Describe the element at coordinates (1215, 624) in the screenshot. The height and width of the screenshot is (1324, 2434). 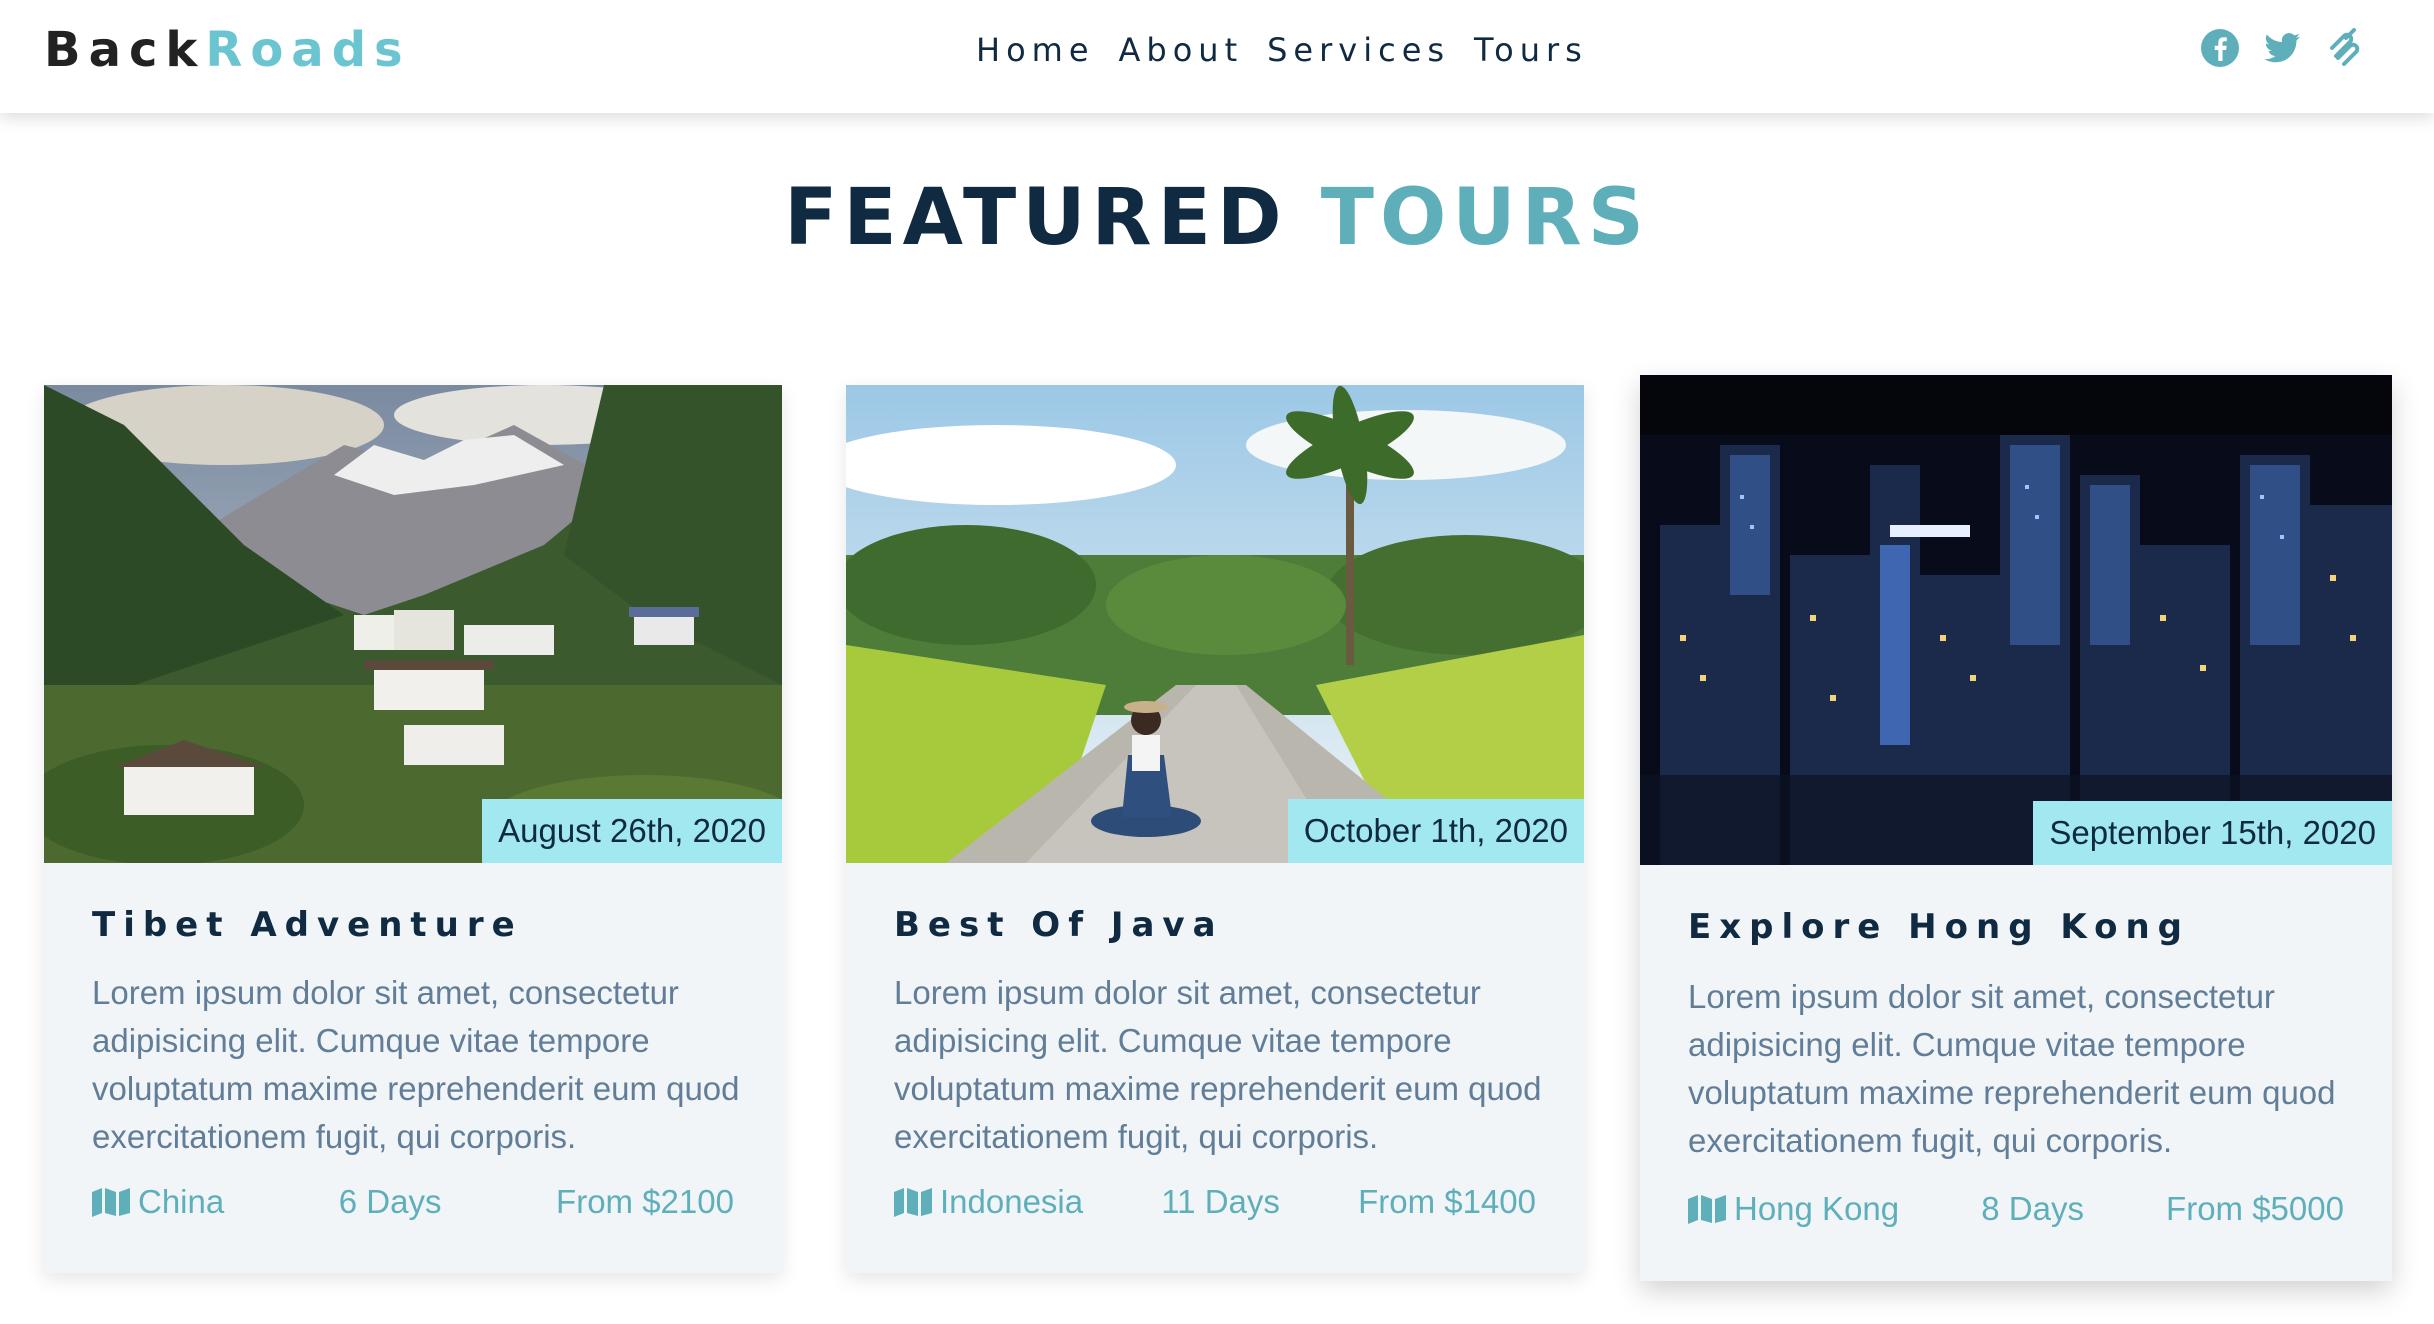
I see `tour-image-java: October 1th, 2020` at that location.